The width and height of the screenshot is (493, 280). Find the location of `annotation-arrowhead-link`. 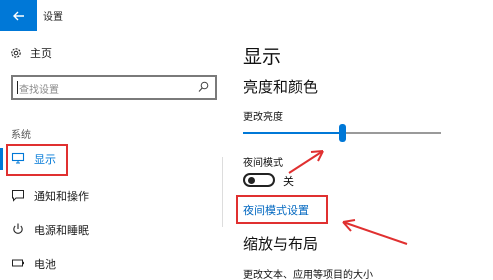

annotation-arrowhead-link is located at coordinates (349, 225).